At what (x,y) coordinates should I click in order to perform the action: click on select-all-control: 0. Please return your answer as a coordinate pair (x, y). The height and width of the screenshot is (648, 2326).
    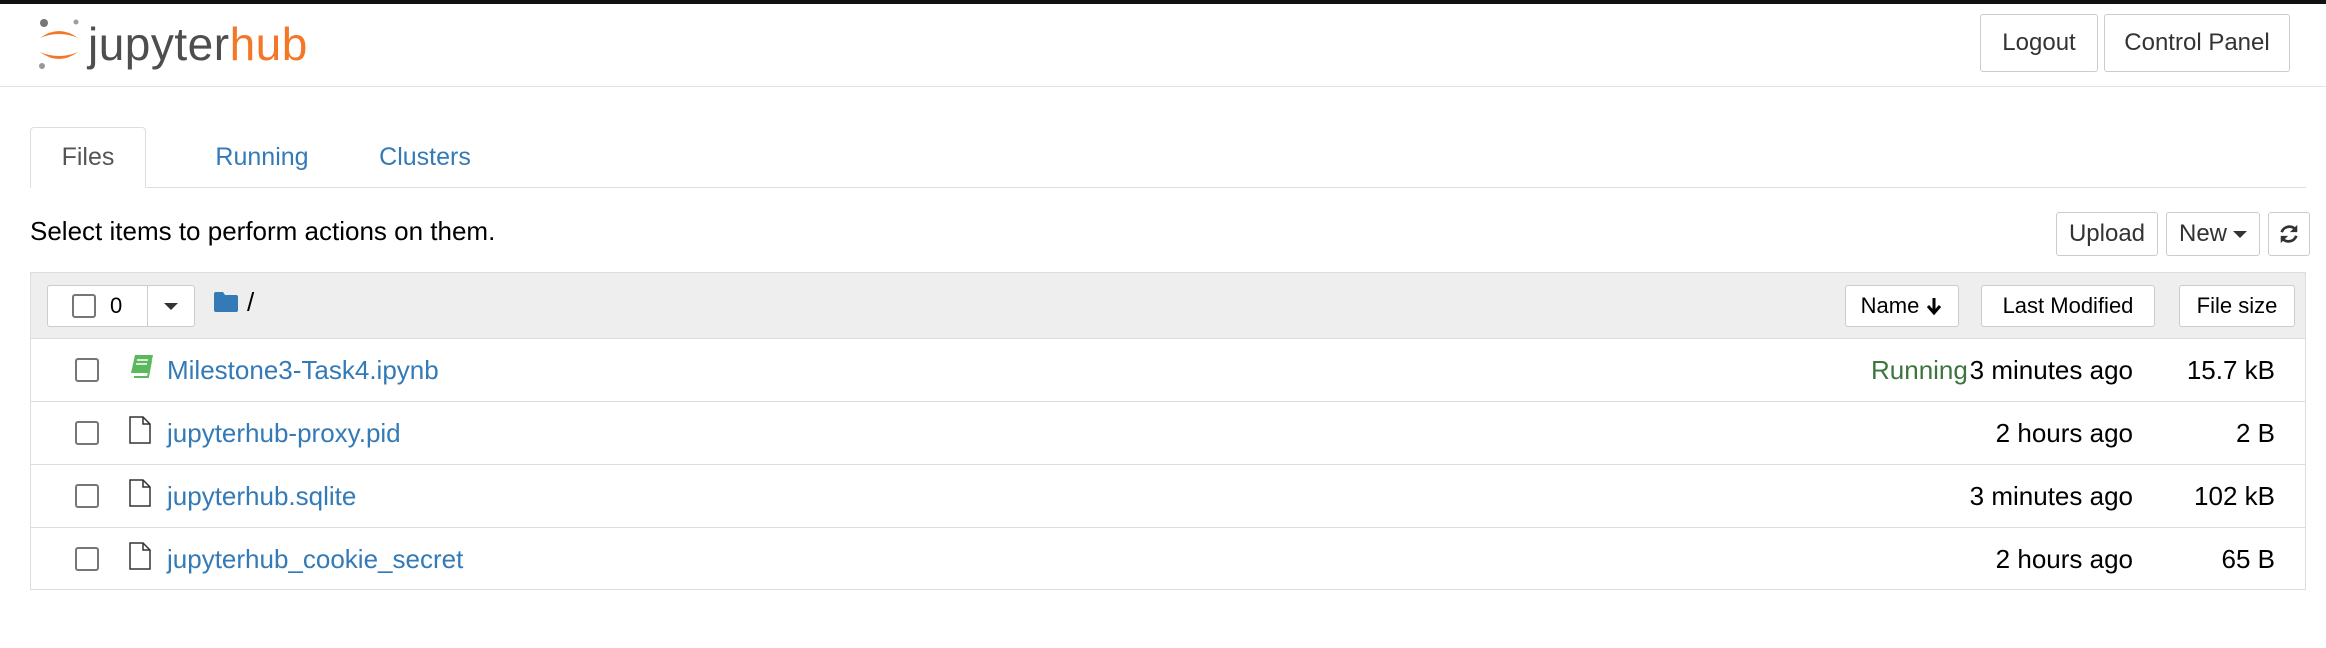
    Looking at the image, I should click on (98, 306).